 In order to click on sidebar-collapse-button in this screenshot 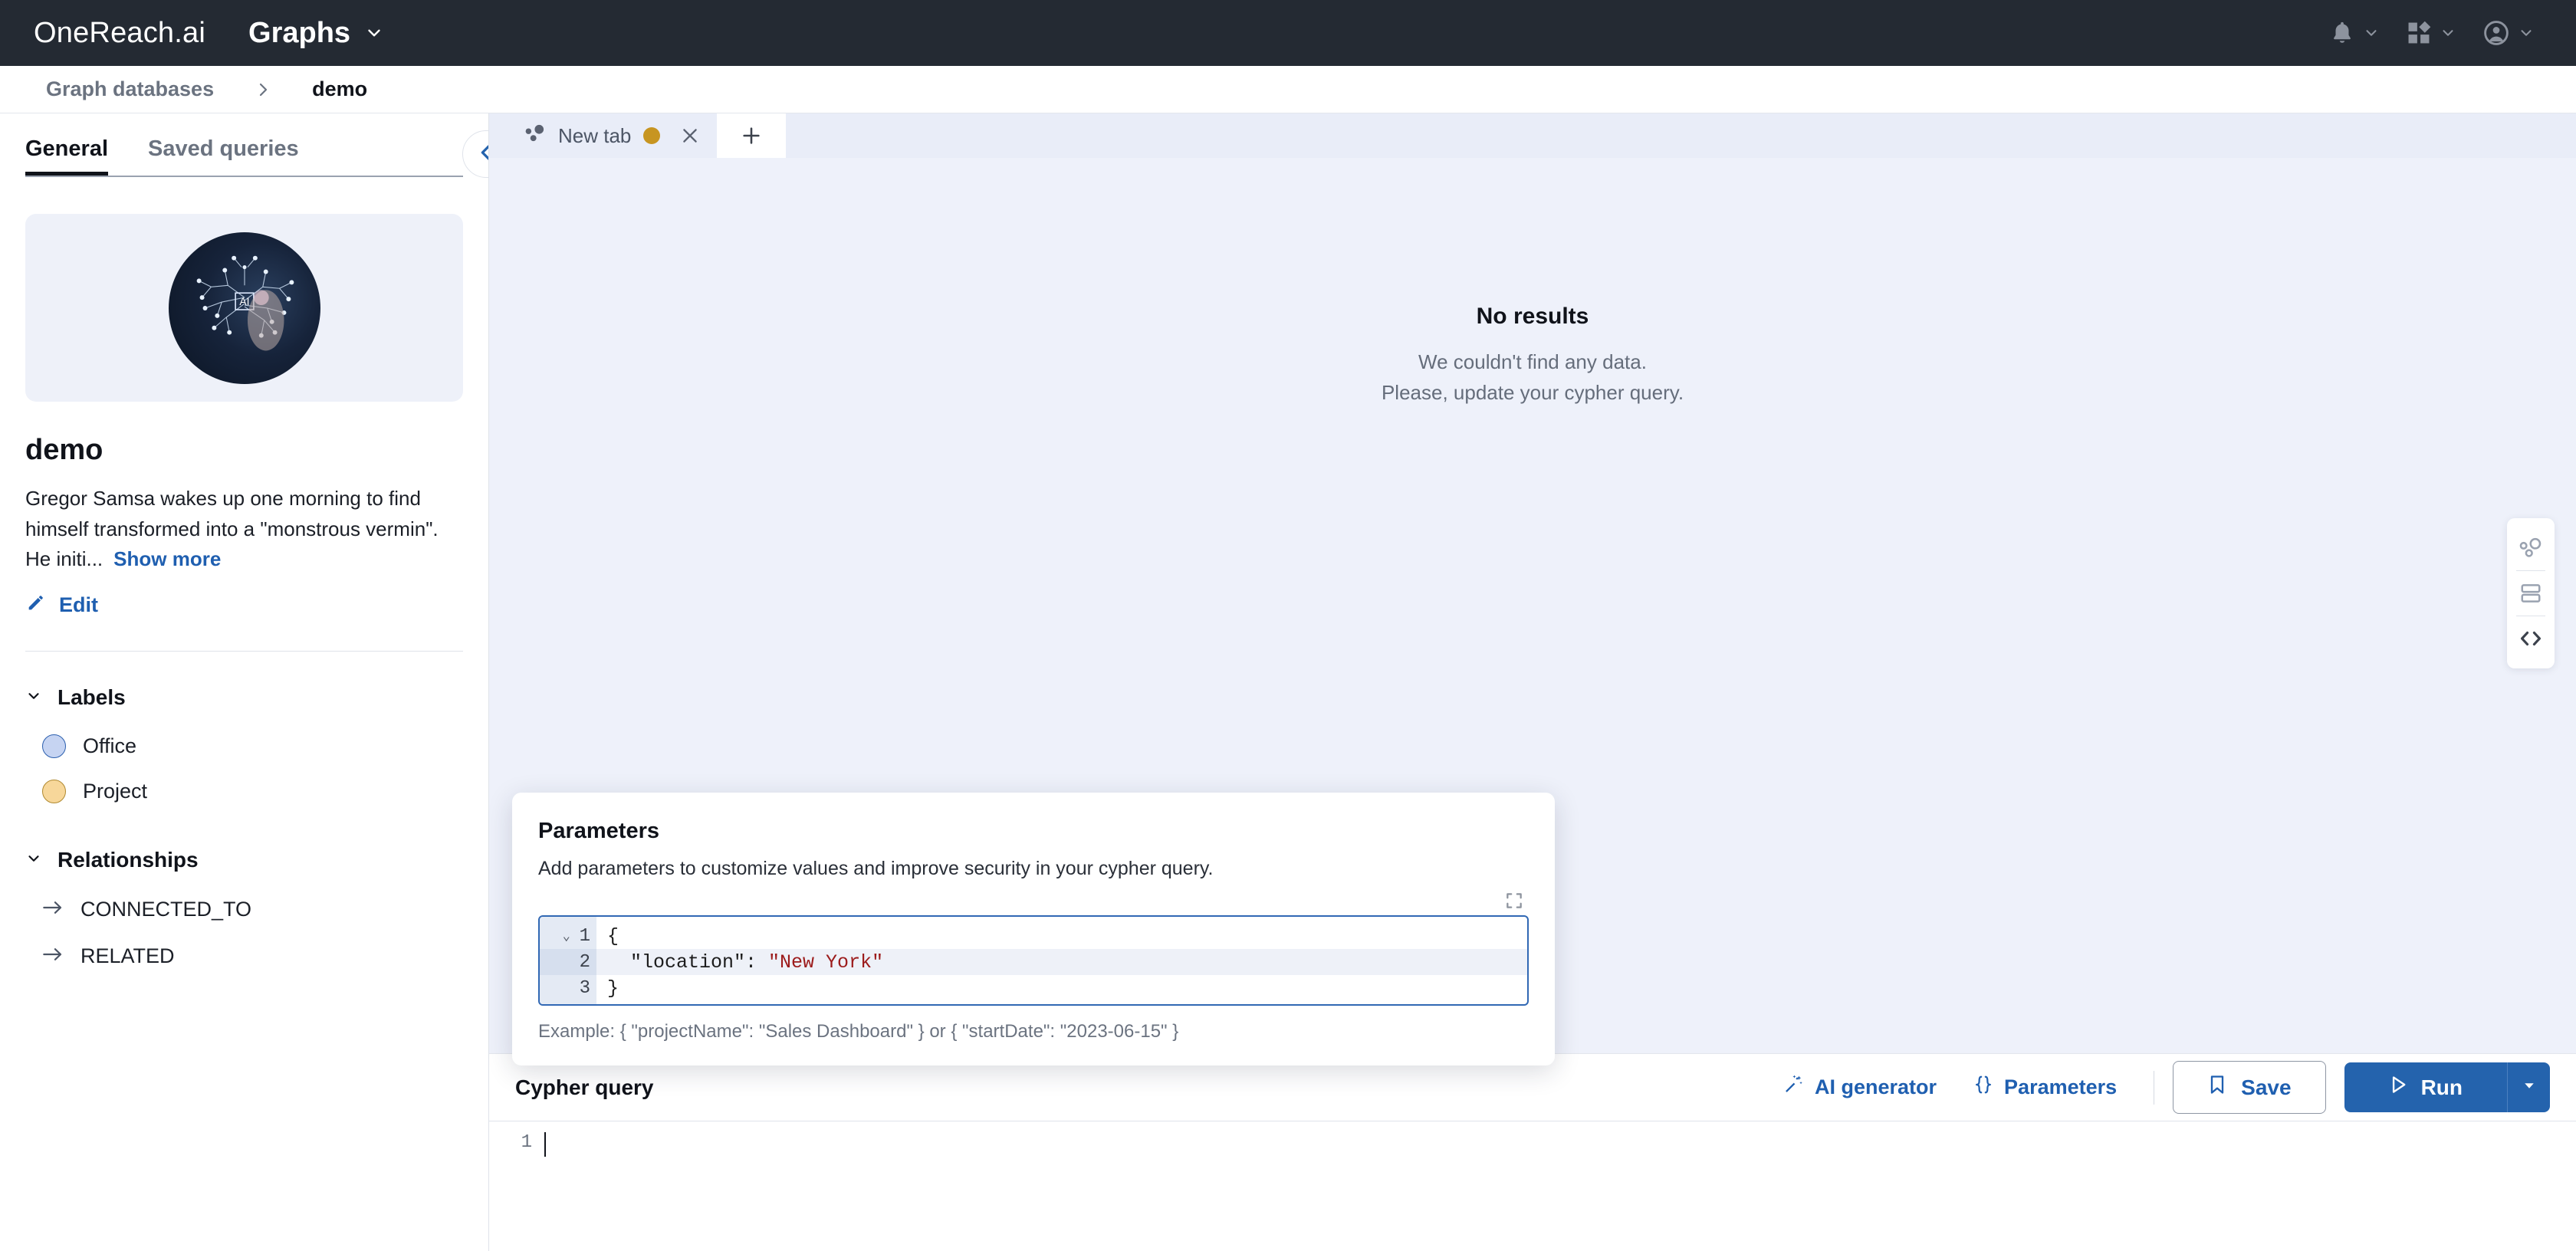, I will do `click(475, 154)`.